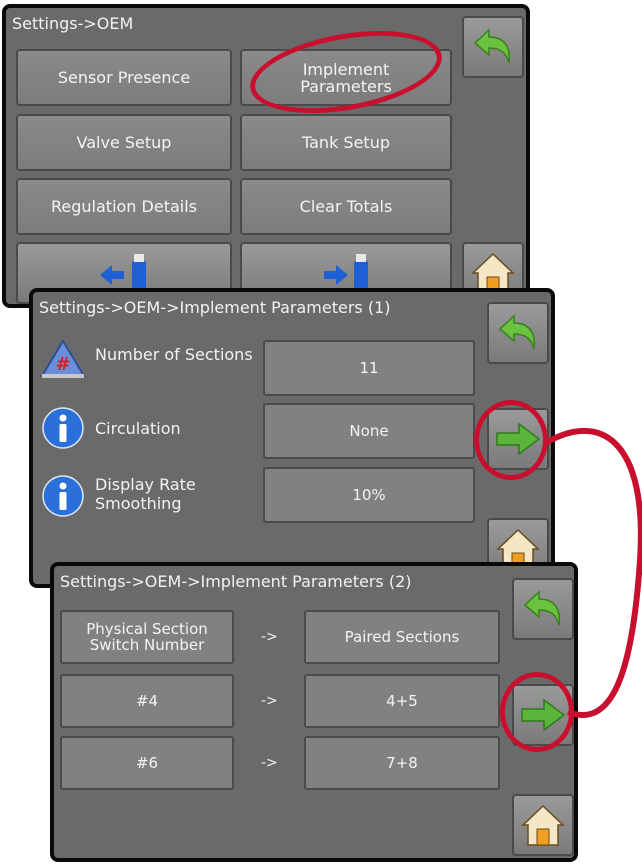  I want to click on paired-sections-field: 7+8, so click(402, 763).